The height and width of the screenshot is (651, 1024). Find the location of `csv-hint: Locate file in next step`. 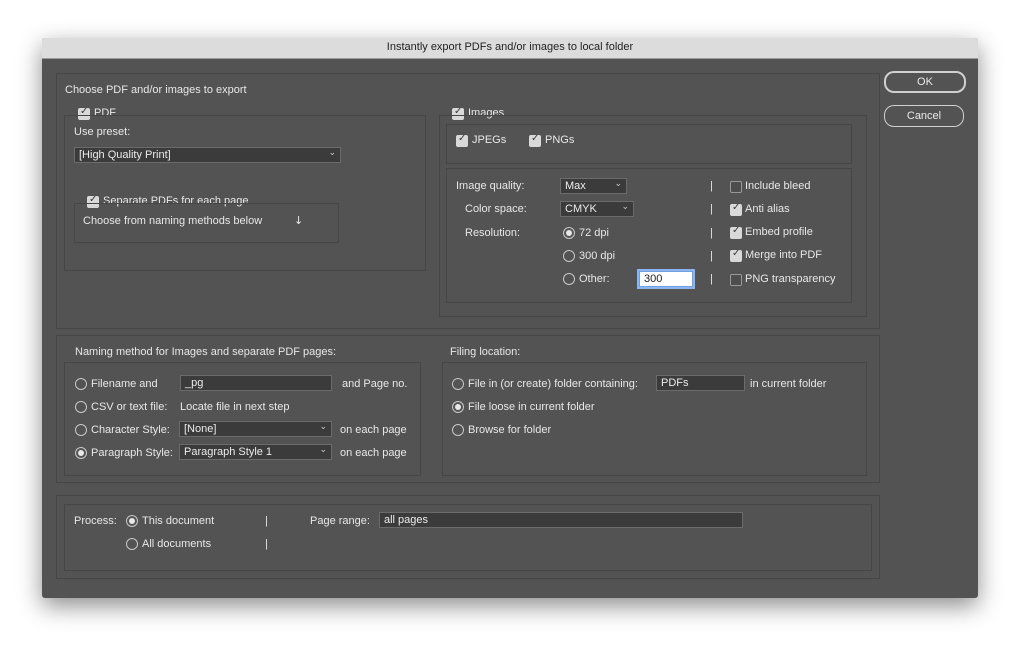

csv-hint: Locate file in next step is located at coordinates (235, 407).